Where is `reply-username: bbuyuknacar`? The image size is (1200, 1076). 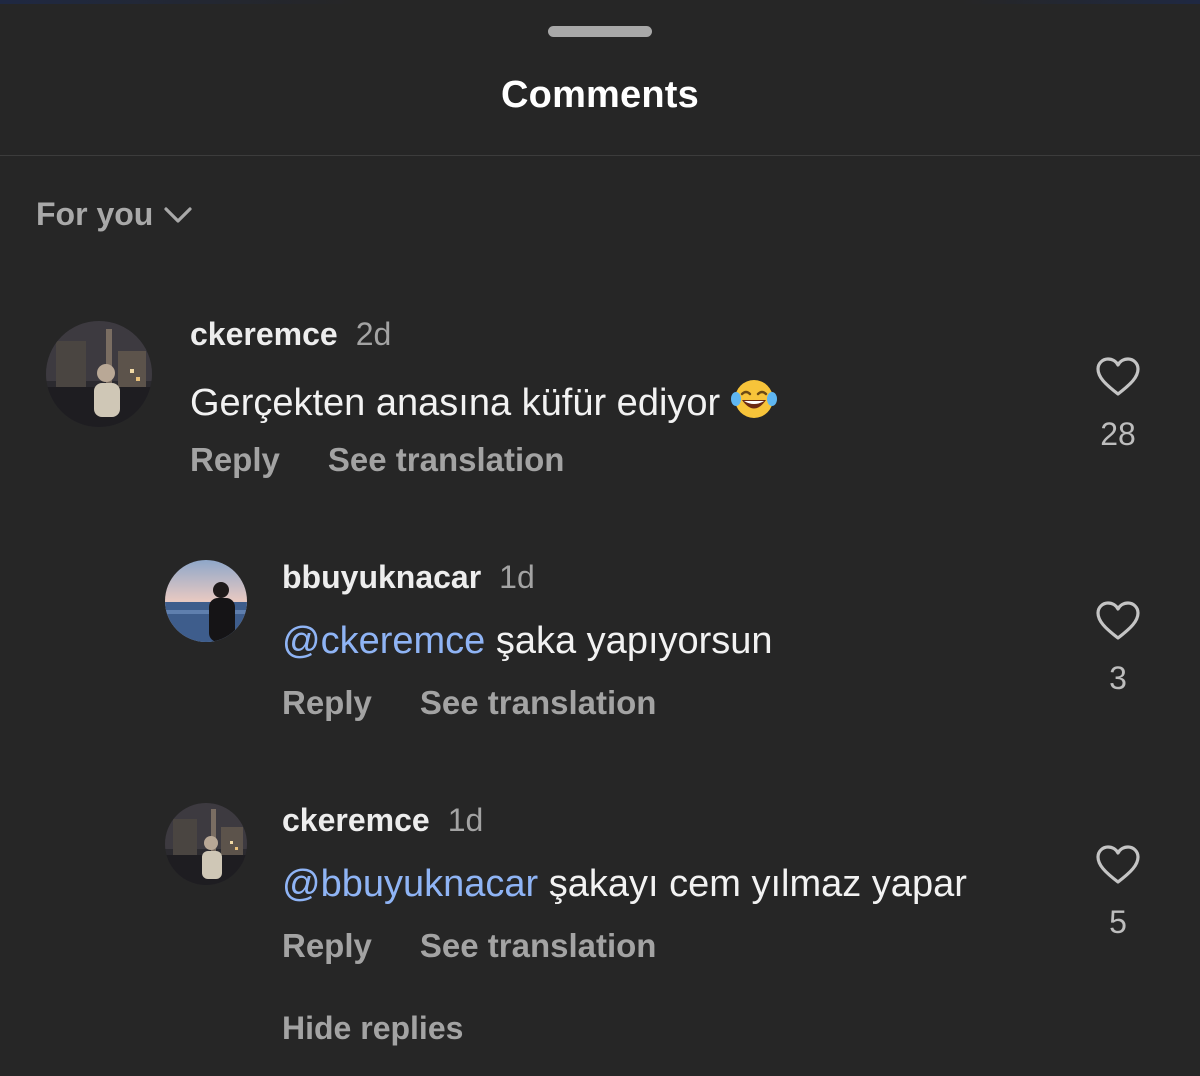 reply-username: bbuyuknacar is located at coordinates (381, 577).